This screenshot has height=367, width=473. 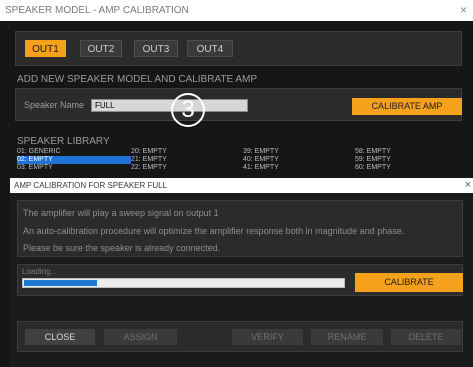 I want to click on delete-button: DELETE, so click(x=426, y=337).